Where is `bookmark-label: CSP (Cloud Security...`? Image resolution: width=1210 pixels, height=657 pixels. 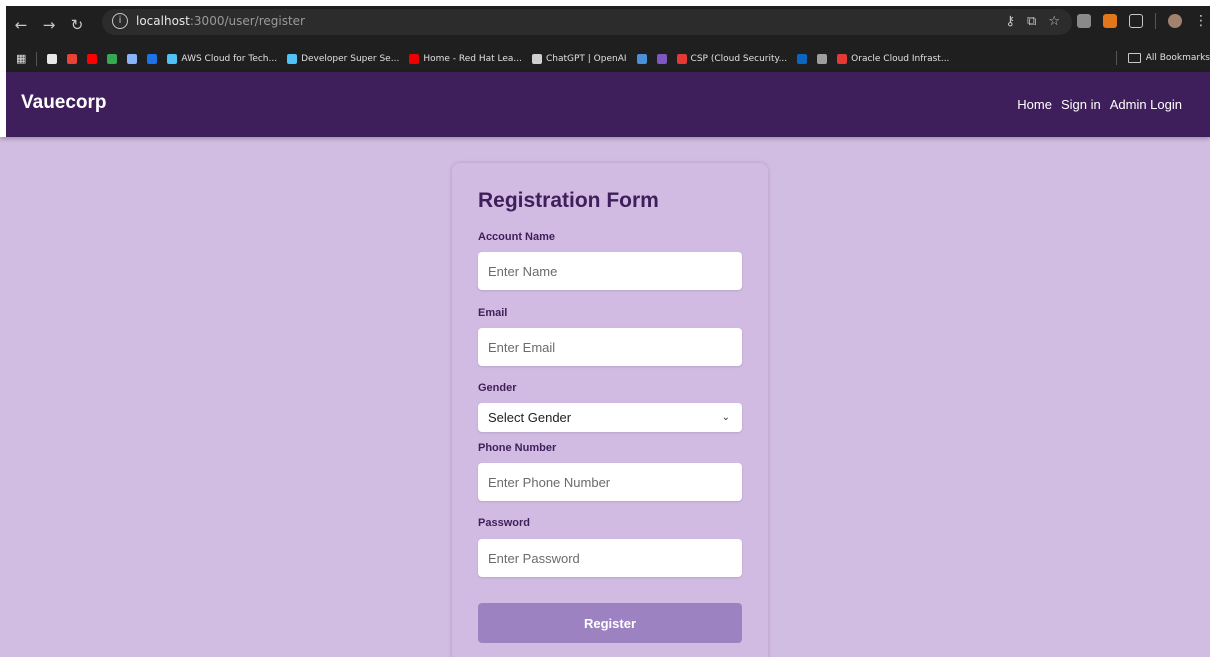
bookmark-label: CSP (Cloud Security... is located at coordinates (739, 58).